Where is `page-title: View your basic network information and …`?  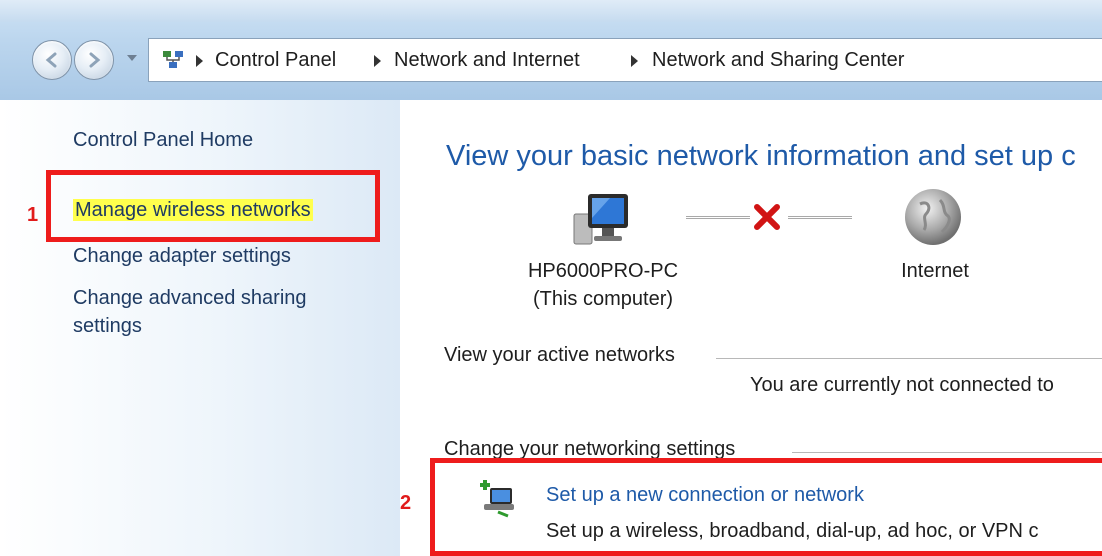 page-title: View your basic network information and … is located at coordinates (761, 156).